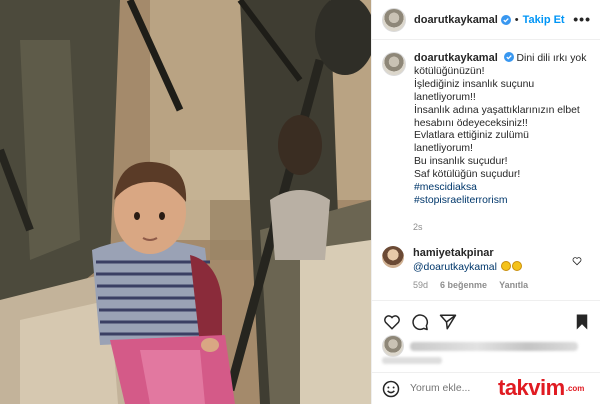 Image resolution: width=600 pixels, height=404 pixels. Describe the element at coordinates (513, 285) in the screenshot. I see `reply-button: Yanıtla` at that location.